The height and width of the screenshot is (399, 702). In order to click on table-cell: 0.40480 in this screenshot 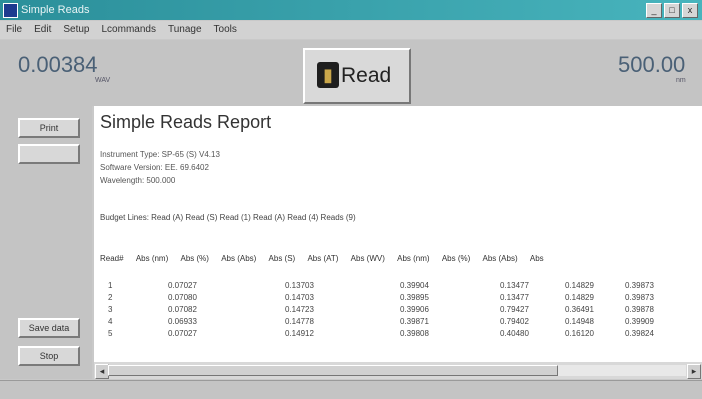, I will do `click(514, 333)`.